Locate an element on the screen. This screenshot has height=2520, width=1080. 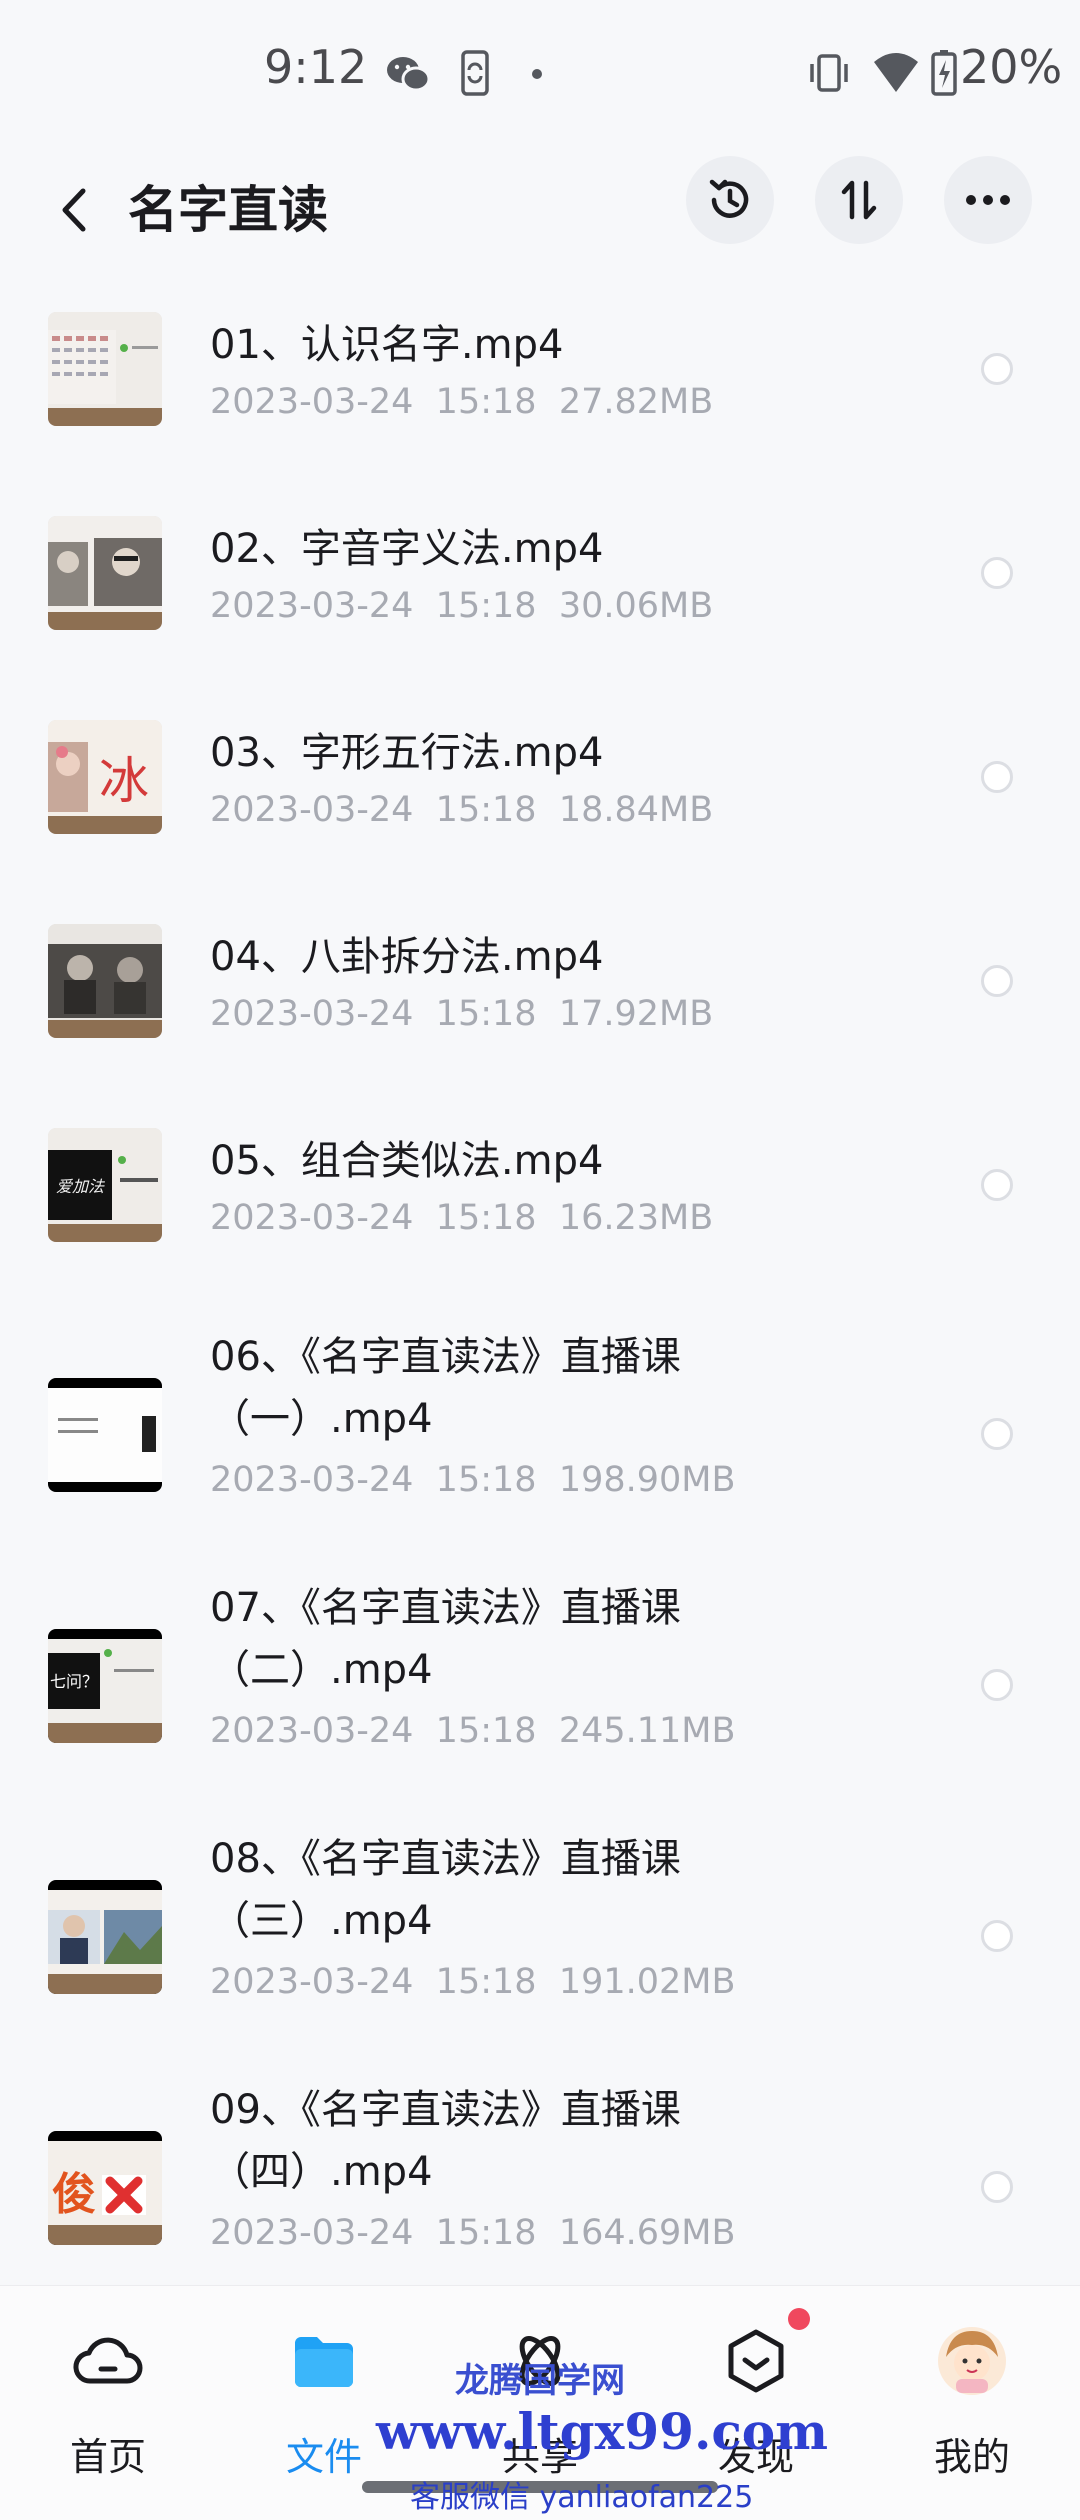
nav-label: 首页 is located at coordinates (107, 2457).